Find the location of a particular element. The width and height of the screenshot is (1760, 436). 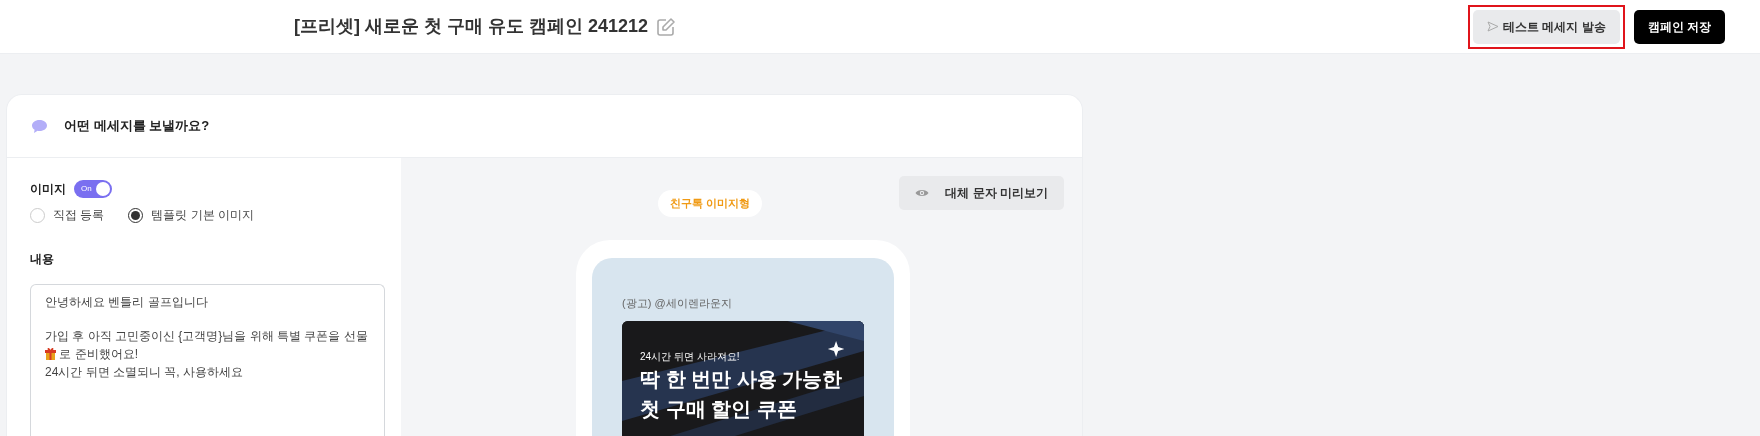

eye-icon is located at coordinates (922, 193).